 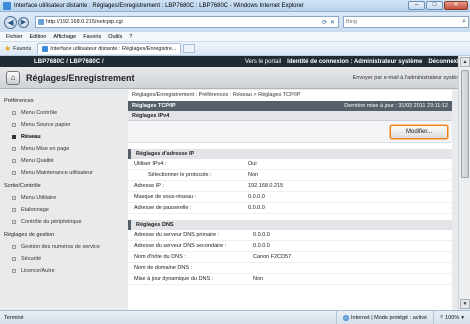 I want to click on page-icon, so click(x=41, y=22).